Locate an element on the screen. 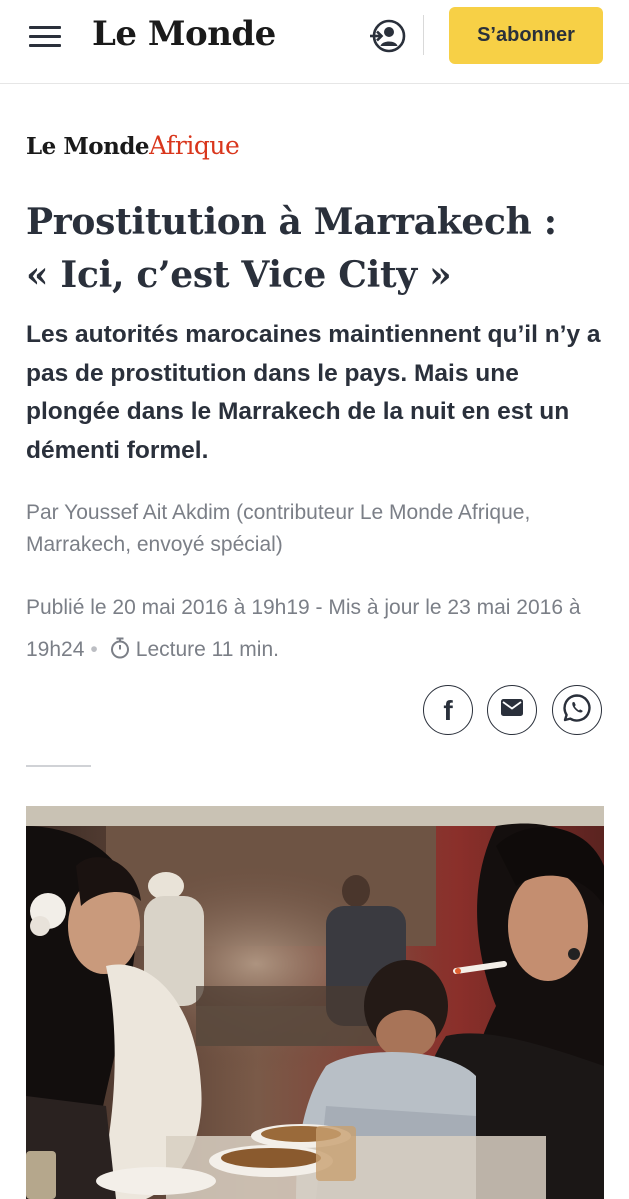 The image size is (629, 1199). section-logo: Le MondeAfrique is located at coordinates (133, 145).